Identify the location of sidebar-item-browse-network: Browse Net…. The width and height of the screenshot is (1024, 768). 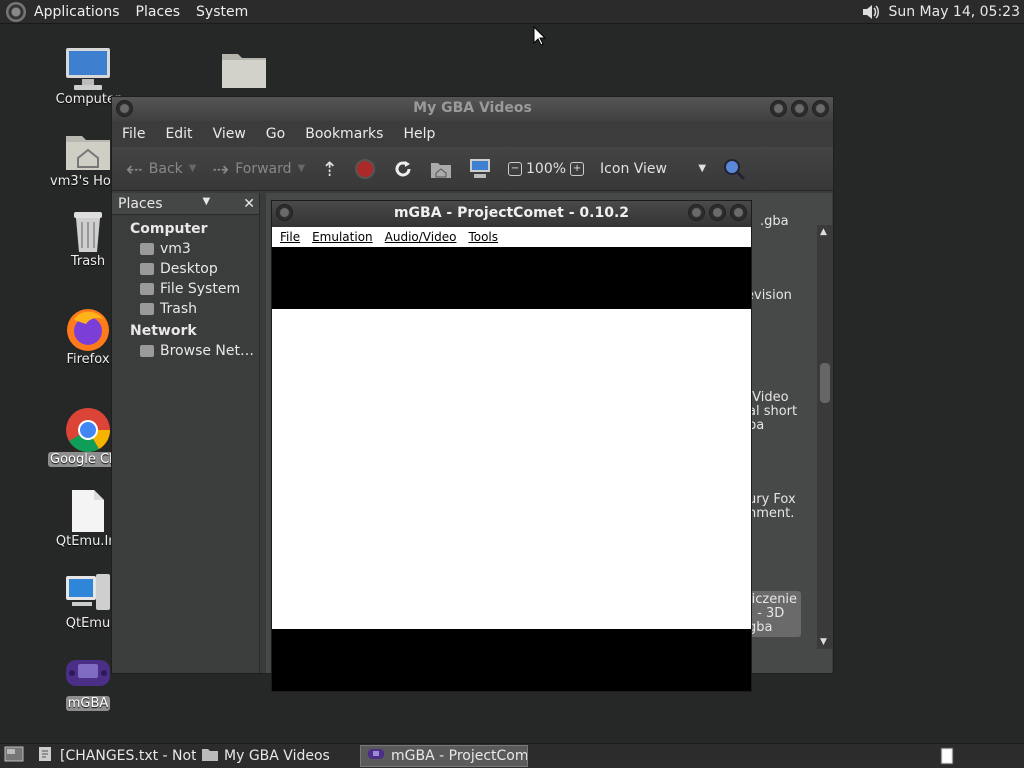
(185, 349).